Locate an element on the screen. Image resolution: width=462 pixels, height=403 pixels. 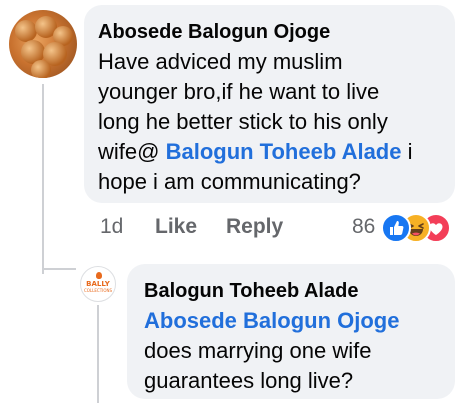
thread-line is located at coordinates (43, 179).